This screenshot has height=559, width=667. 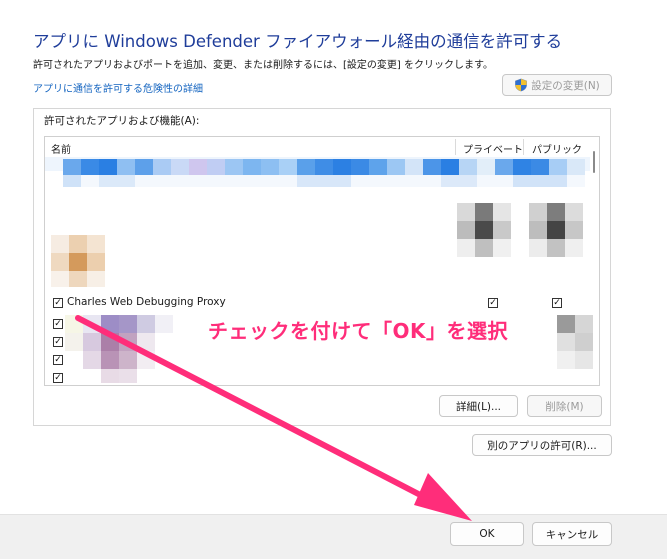 What do you see at coordinates (493, 148) in the screenshot?
I see `column-header-private: プライベート` at bounding box center [493, 148].